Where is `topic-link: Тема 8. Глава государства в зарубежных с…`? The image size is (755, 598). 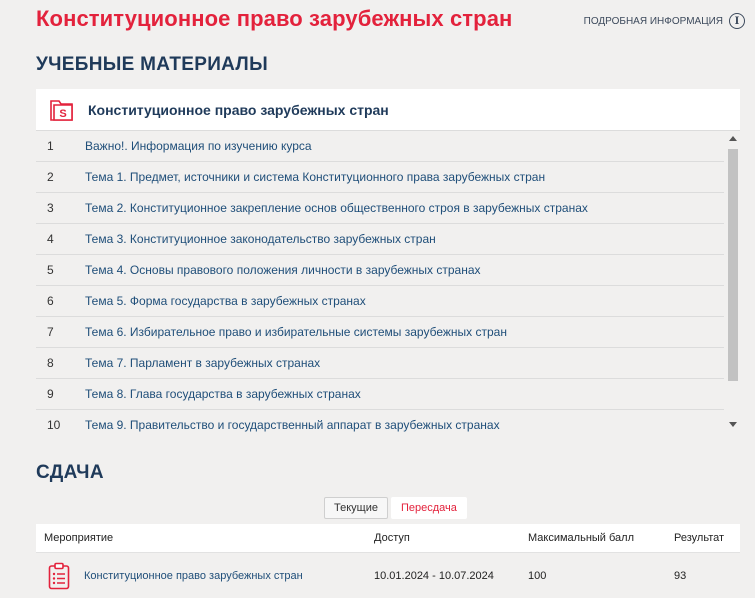
topic-link: Тема 8. Глава государства в зарубежных с… is located at coordinates (223, 394).